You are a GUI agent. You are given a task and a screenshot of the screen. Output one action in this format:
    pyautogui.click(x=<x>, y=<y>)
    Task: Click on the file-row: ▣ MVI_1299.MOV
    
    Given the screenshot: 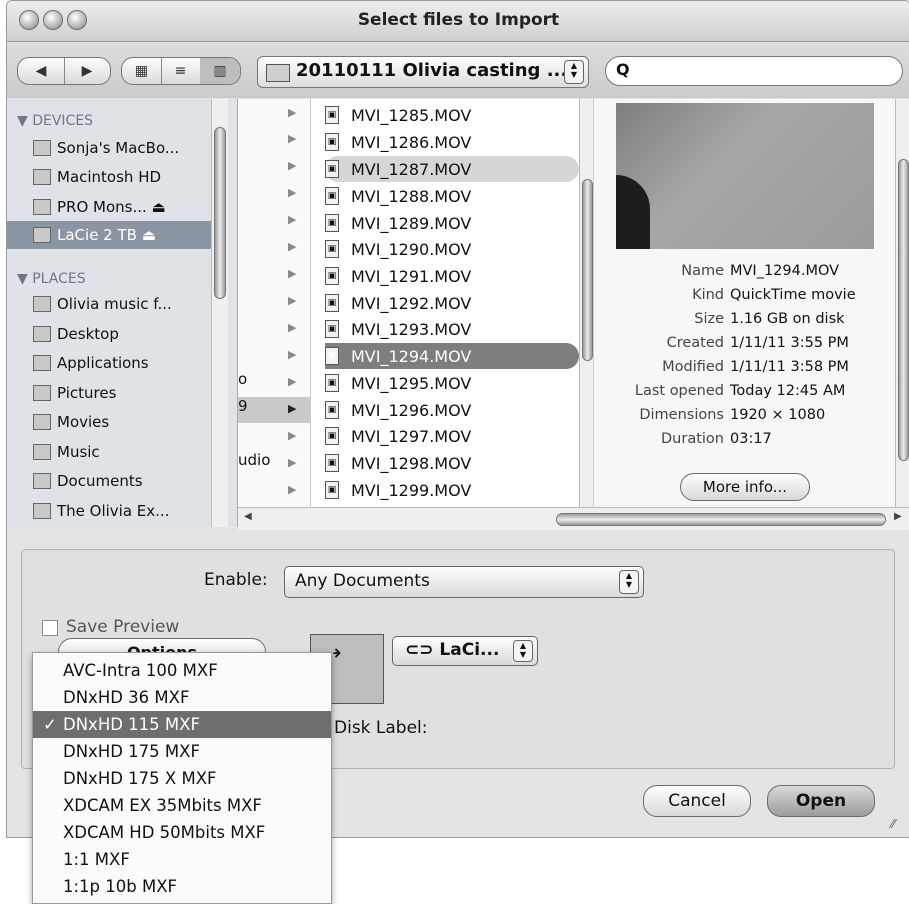 What is the action you would take?
    pyautogui.click(x=452, y=490)
    